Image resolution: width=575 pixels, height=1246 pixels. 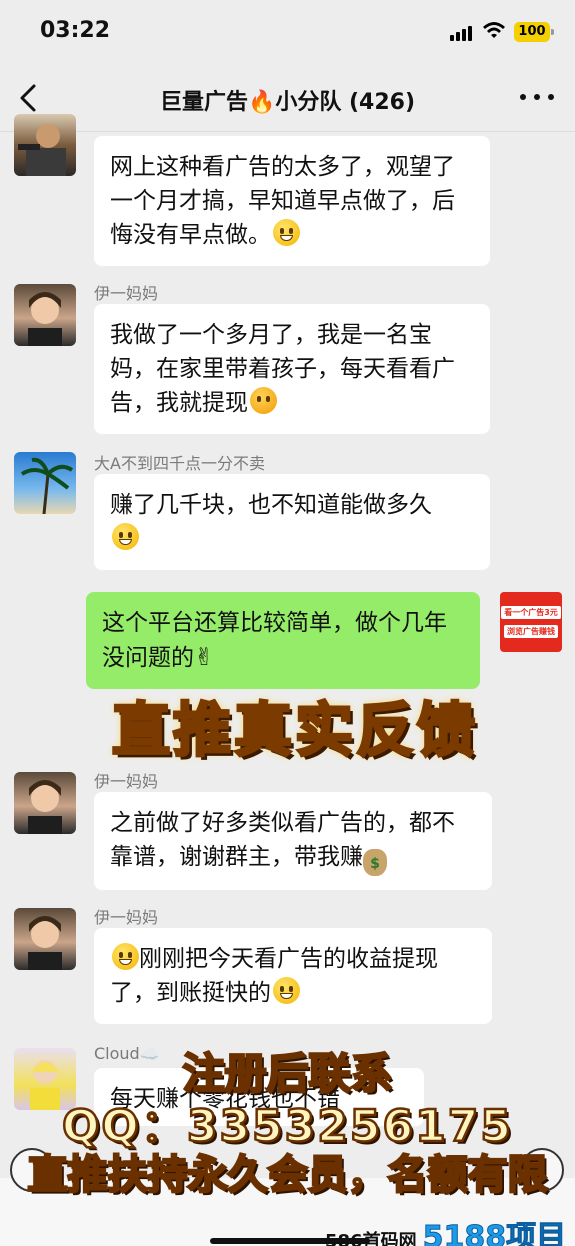 What do you see at coordinates (179, 463) in the screenshot?
I see `sender-name: 大A不到四千点一分不卖` at bounding box center [179, 463].